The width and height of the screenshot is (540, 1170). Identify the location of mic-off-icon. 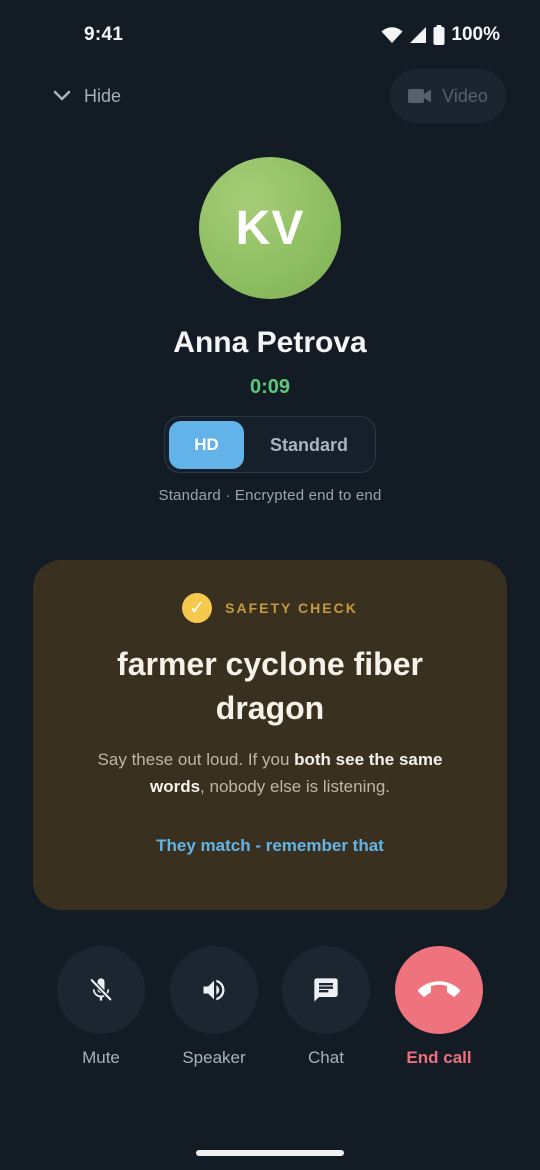
(101, 989).